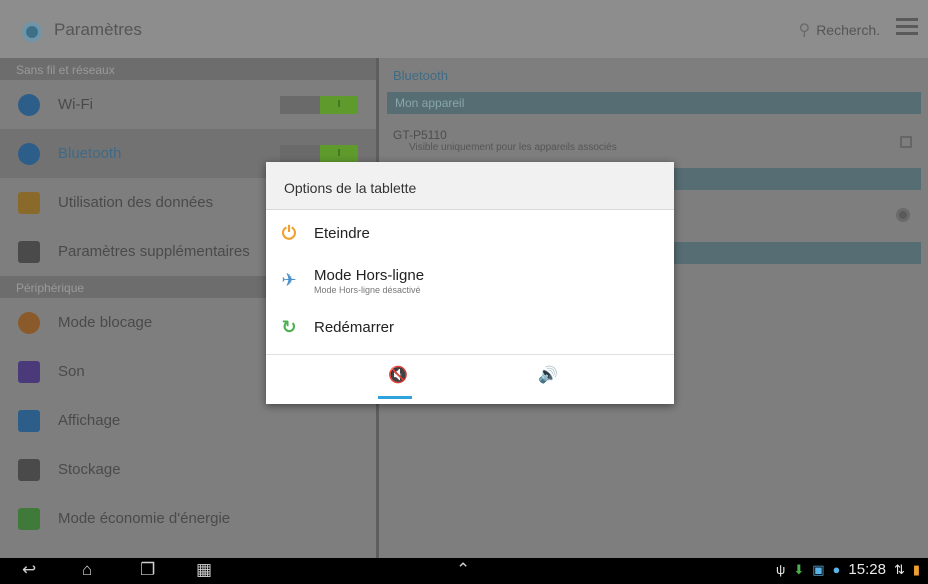 The width and height of the screenshot is (928, 584). I want to click on power-icon: ⏻, so click(289, 233).